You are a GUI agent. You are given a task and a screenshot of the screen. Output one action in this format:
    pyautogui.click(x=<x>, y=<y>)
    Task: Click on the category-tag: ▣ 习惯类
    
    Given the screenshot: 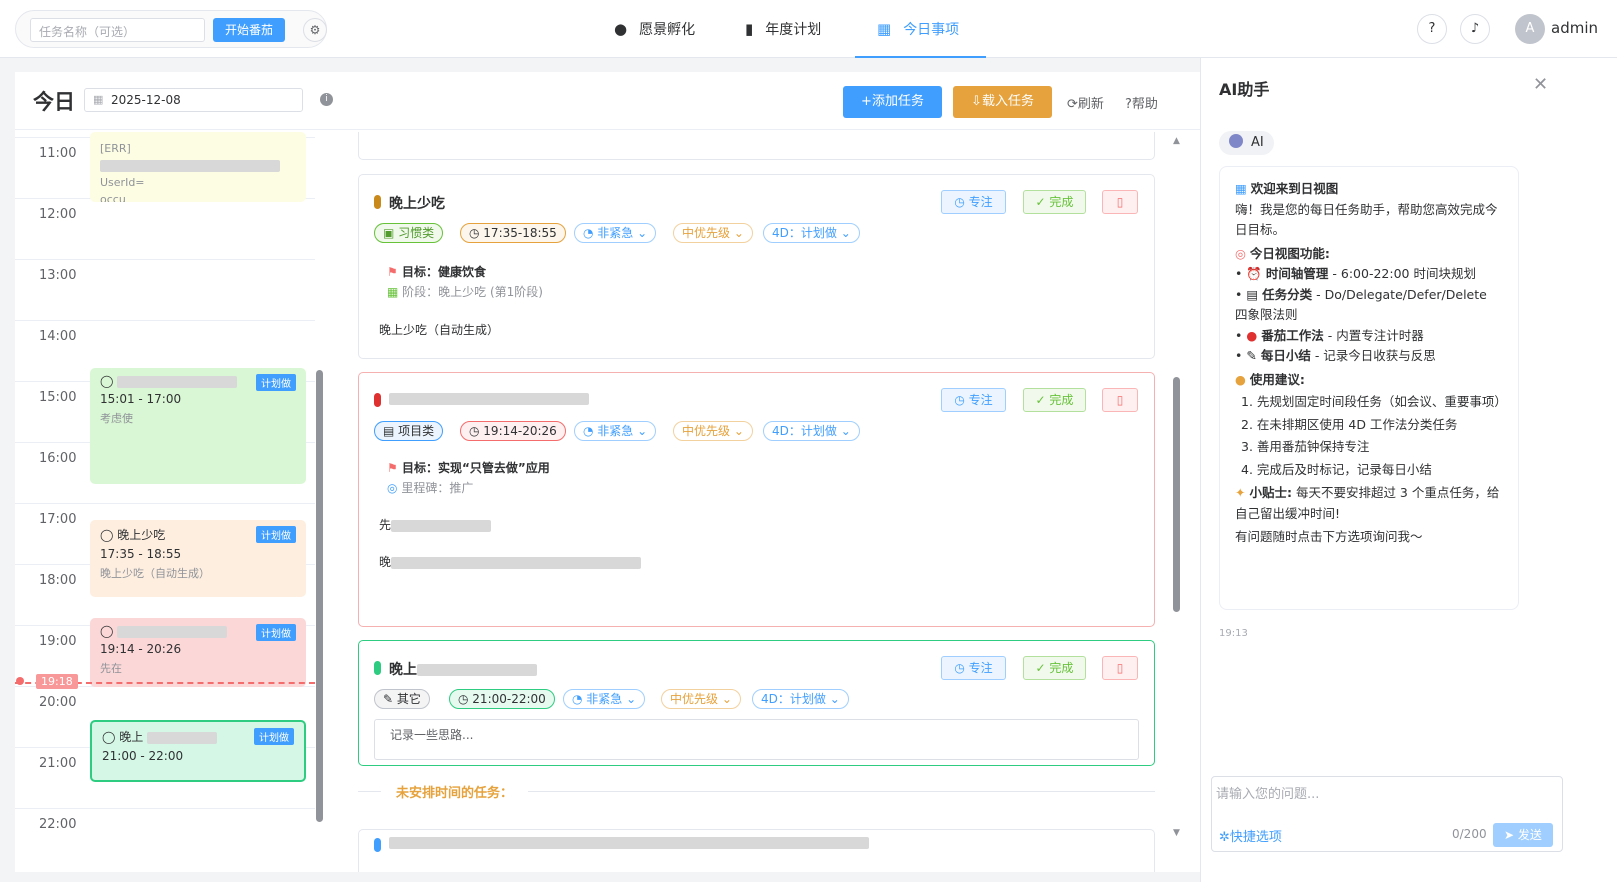 What is the action you would take?
    pyautogui.click(x=409, y=233)
    